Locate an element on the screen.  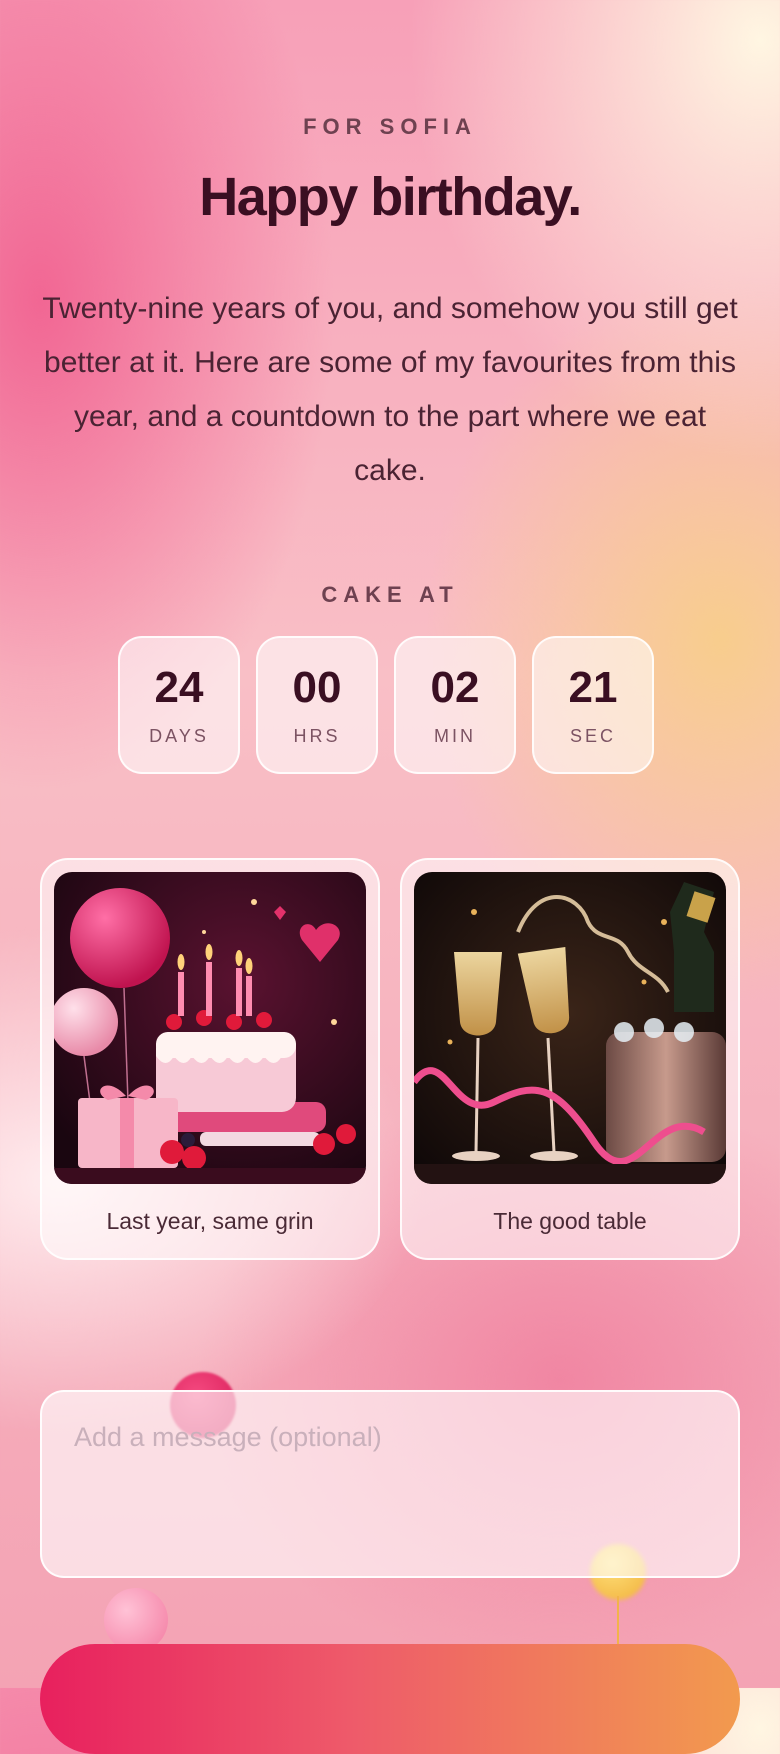
countdown-seconds-value: 21 is located at coordinates (593, 687).